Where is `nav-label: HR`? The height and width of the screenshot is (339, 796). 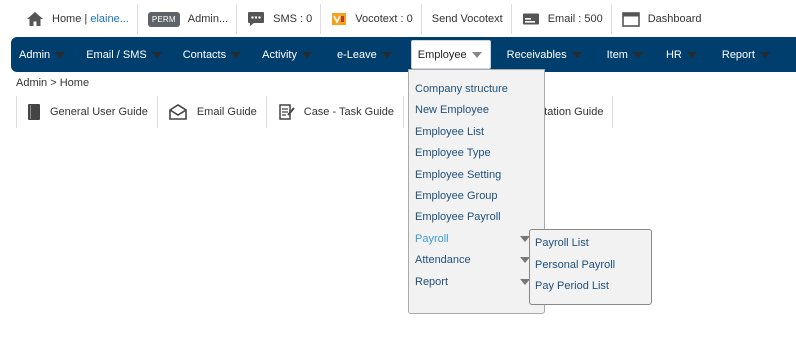 nav-label: HR is located at coordinates (673, 54).